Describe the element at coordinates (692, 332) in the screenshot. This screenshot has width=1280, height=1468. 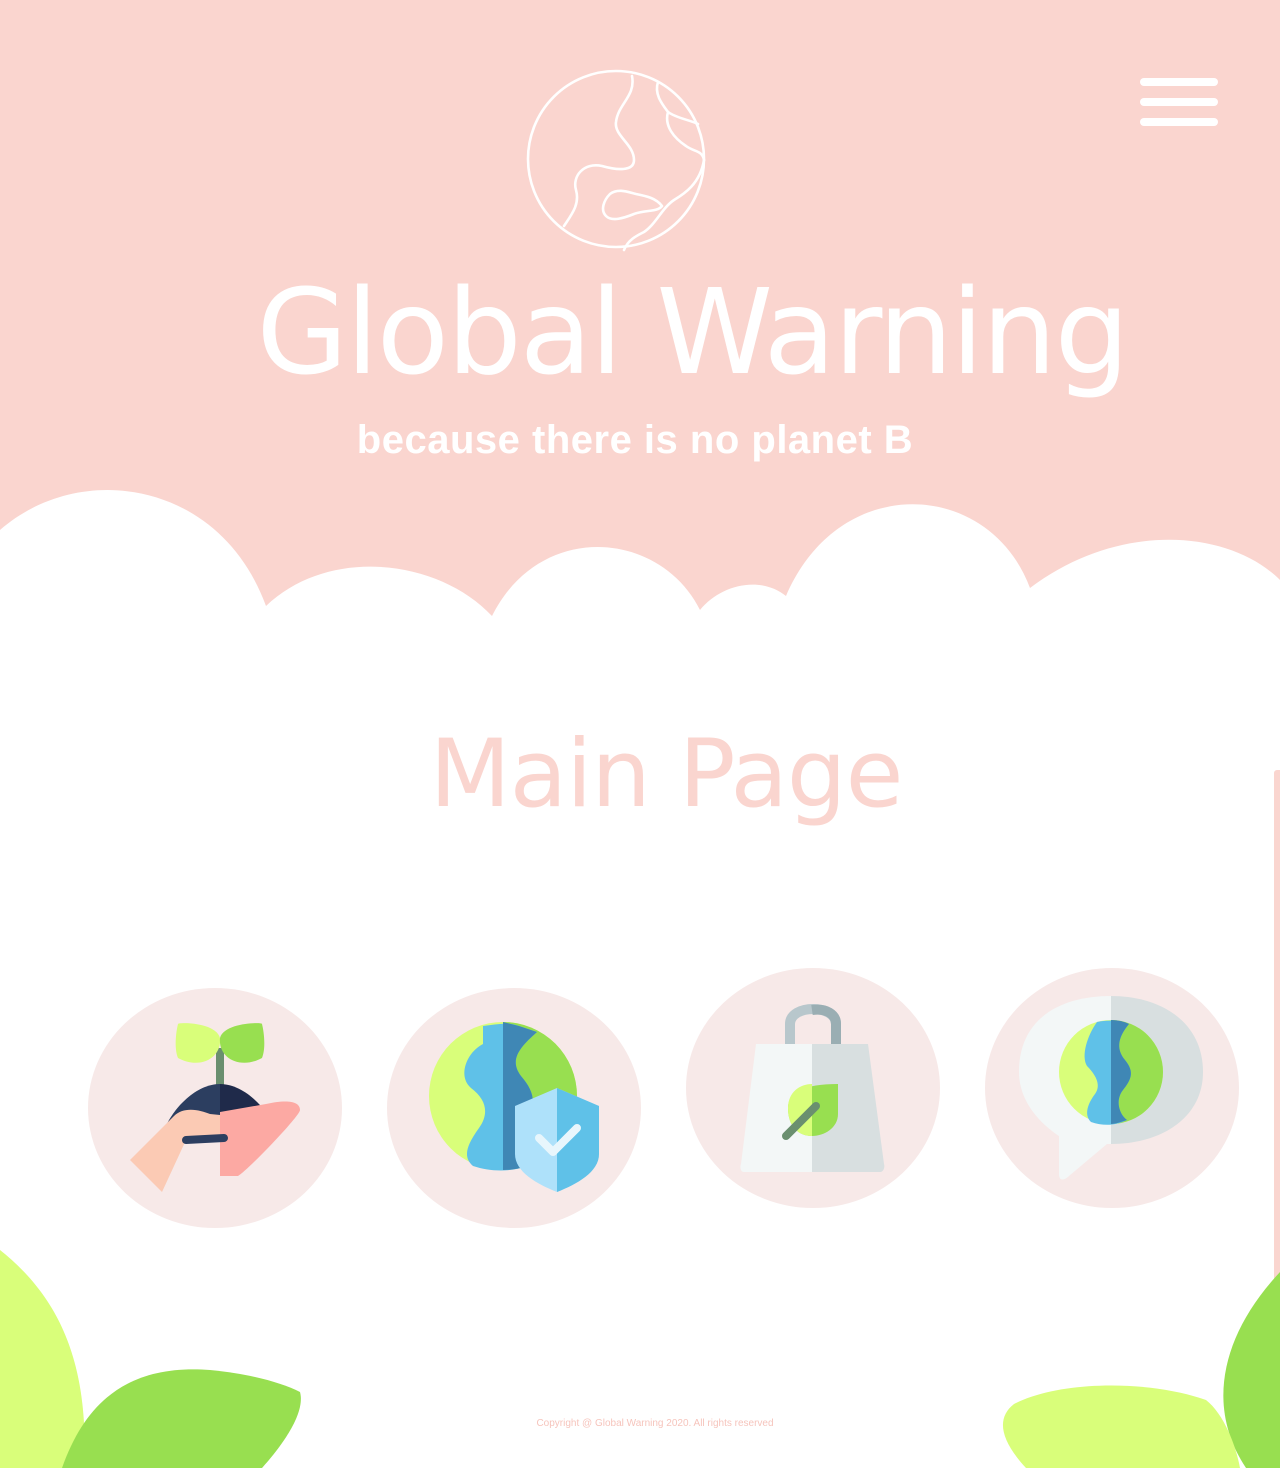
I see `site-title: Global Warning` at that location.